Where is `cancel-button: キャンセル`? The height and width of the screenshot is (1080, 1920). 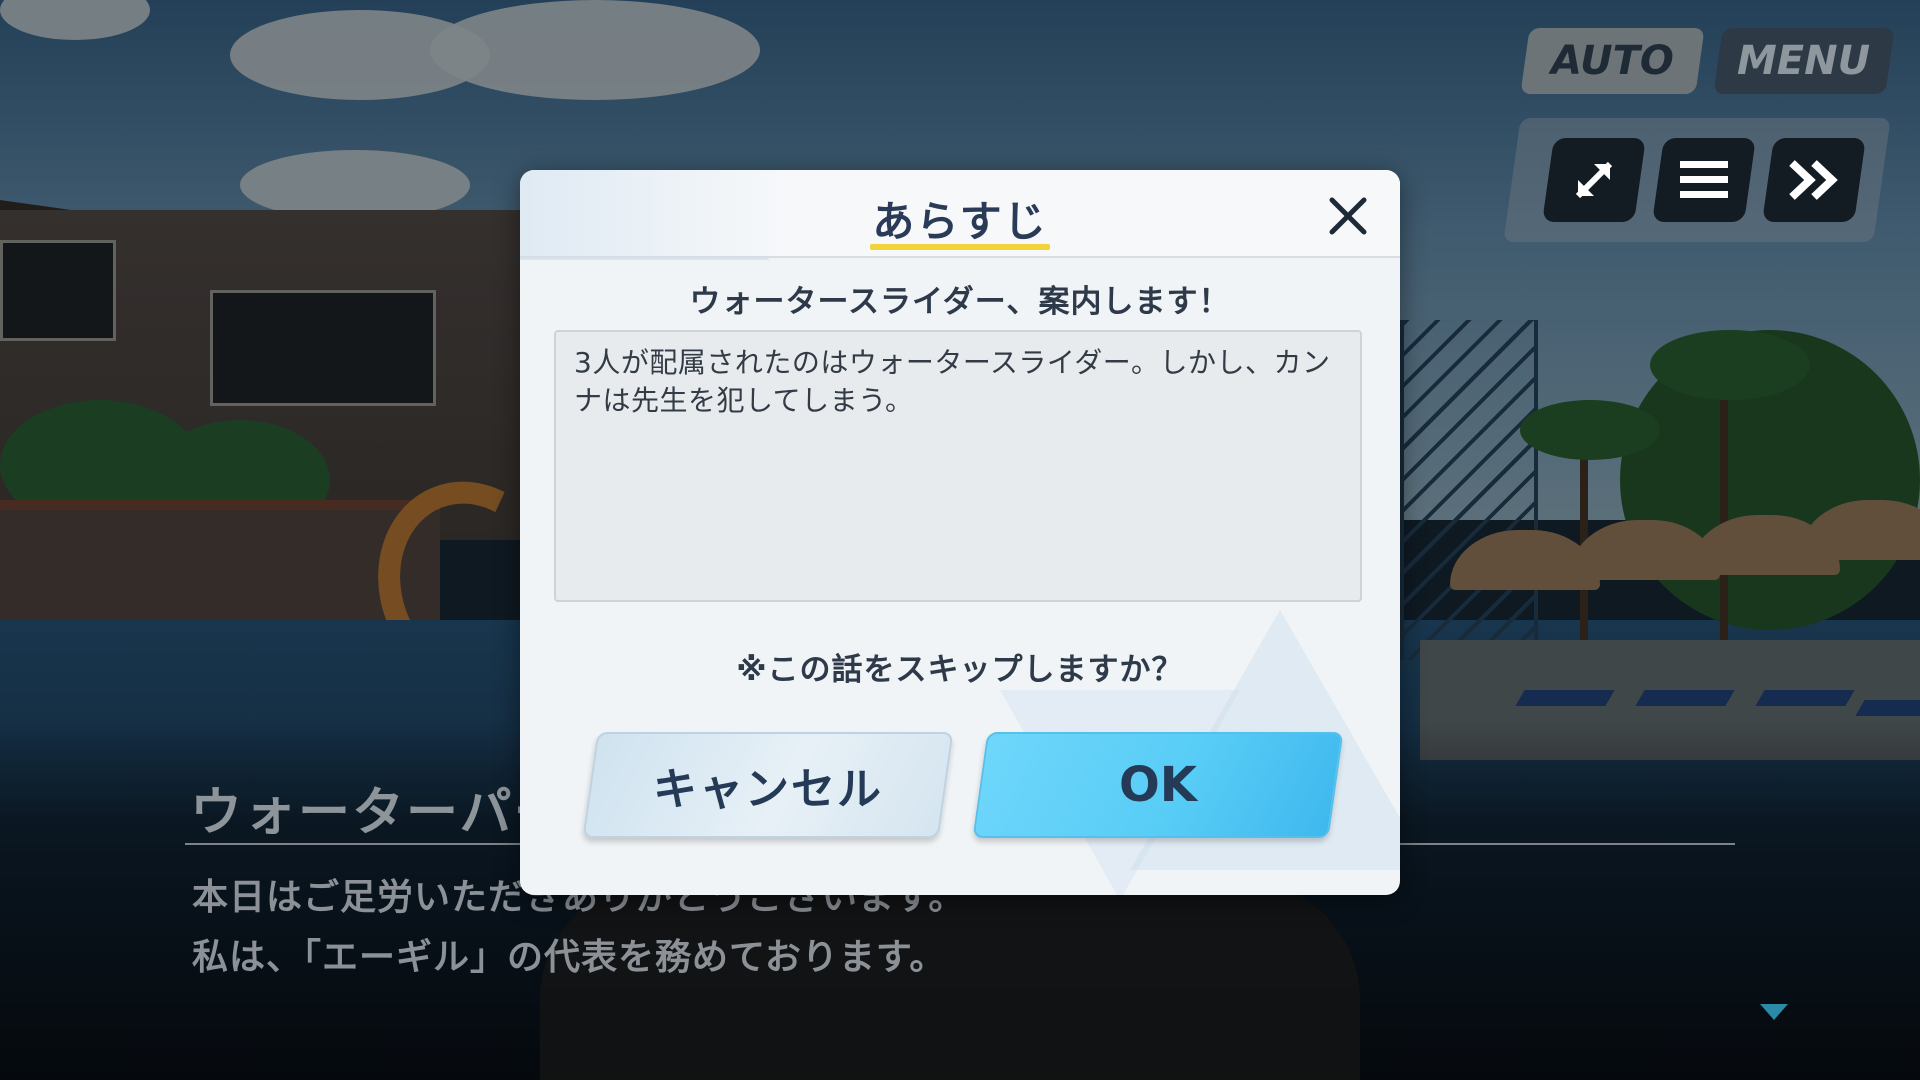 cancel-button: キャンセル is located at coordinates (768, 785).